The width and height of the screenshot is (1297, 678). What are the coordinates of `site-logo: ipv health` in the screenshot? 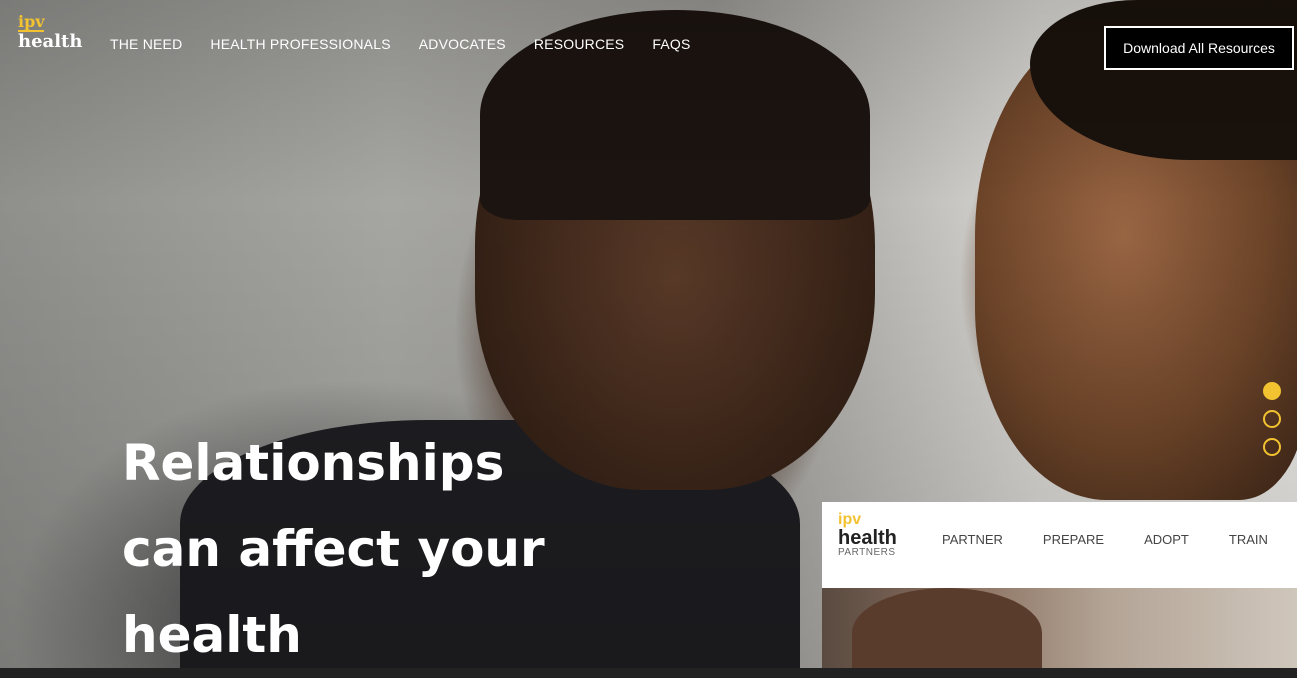 It's located at (50, 32).